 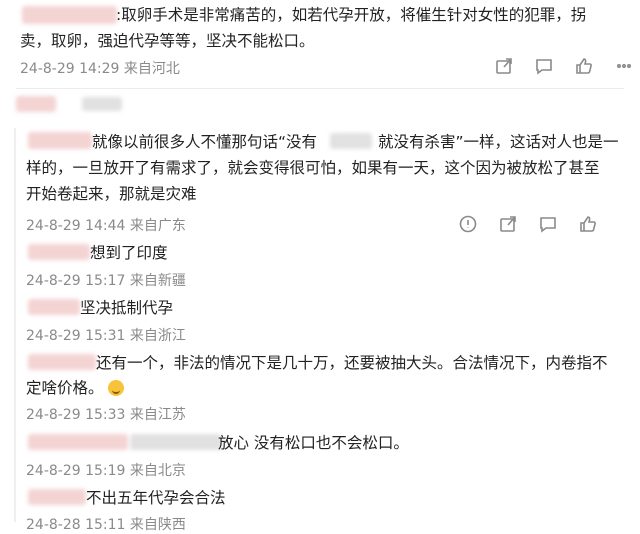 What do you see at coordinates (468, 224) in the screenshot?
I see `info-icon` at bounding box center [468, 224].